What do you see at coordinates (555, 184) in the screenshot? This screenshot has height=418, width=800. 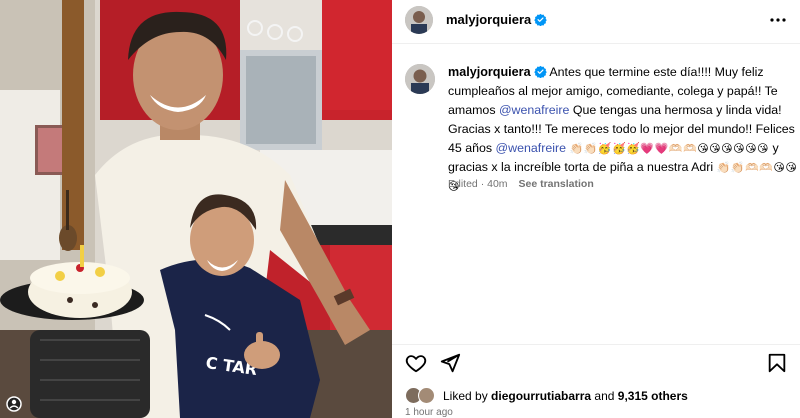 I see `see-translation-button: See translation` at bounding box center [555, 184].